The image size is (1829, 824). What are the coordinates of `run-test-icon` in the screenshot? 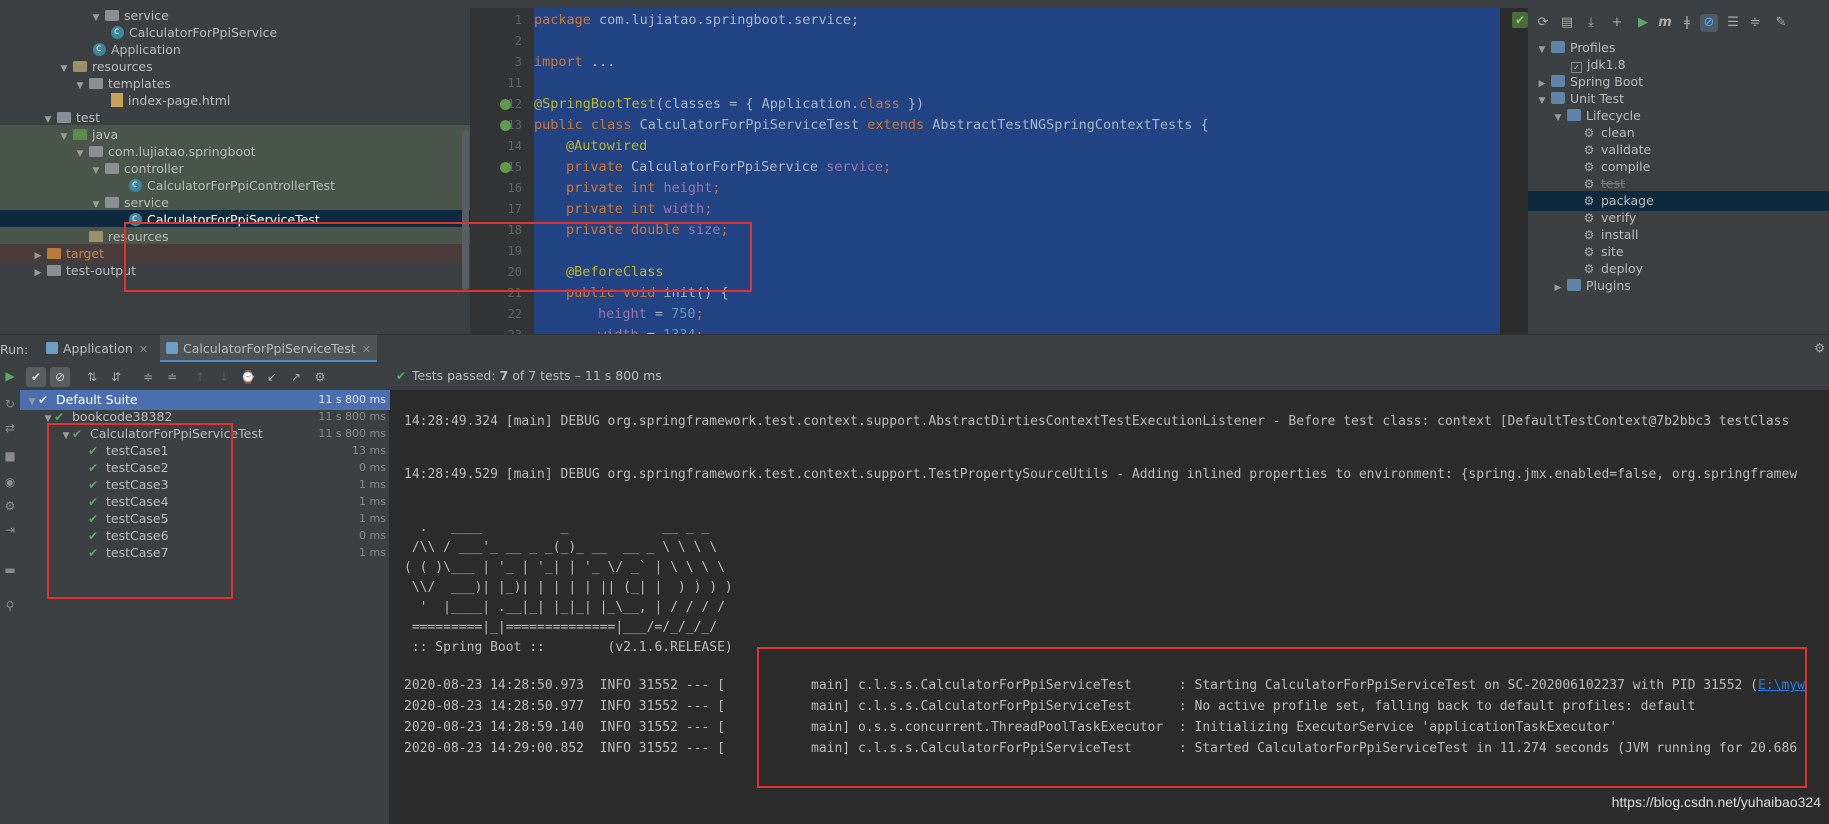 It's located at (505, 125).